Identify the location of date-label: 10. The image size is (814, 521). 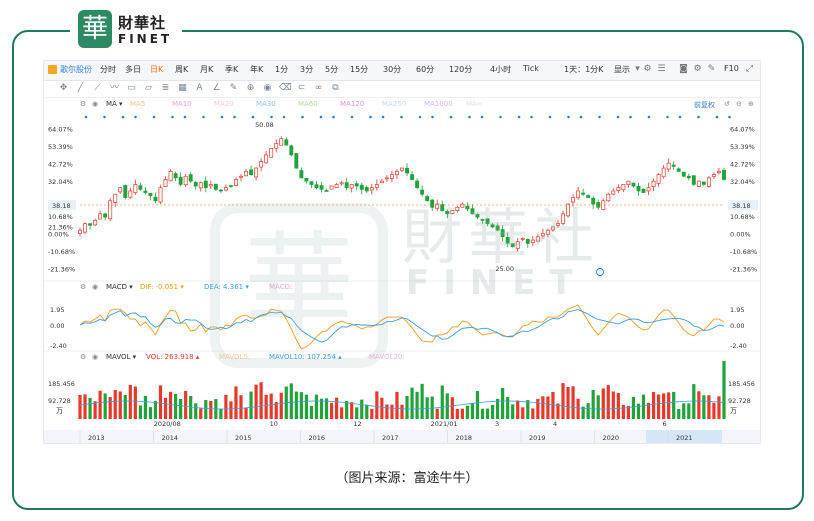
(274, 424).